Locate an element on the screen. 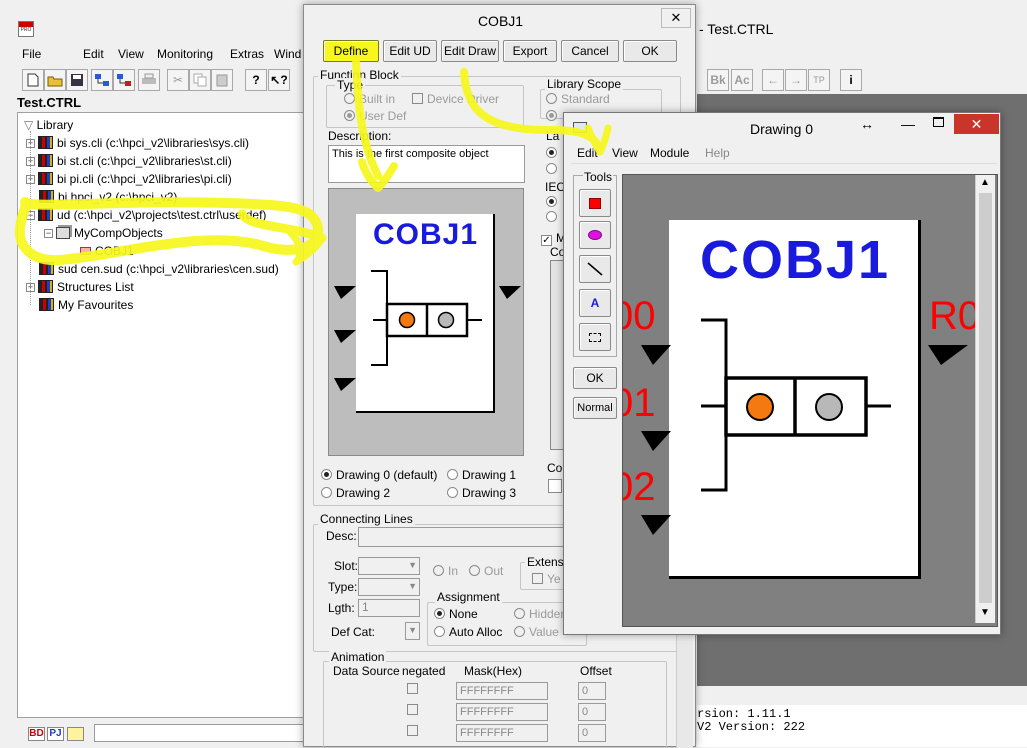 The width and height of the screenshot is (1027, 748). extension-checkbox: Ye is located at coordinates (546, 579).